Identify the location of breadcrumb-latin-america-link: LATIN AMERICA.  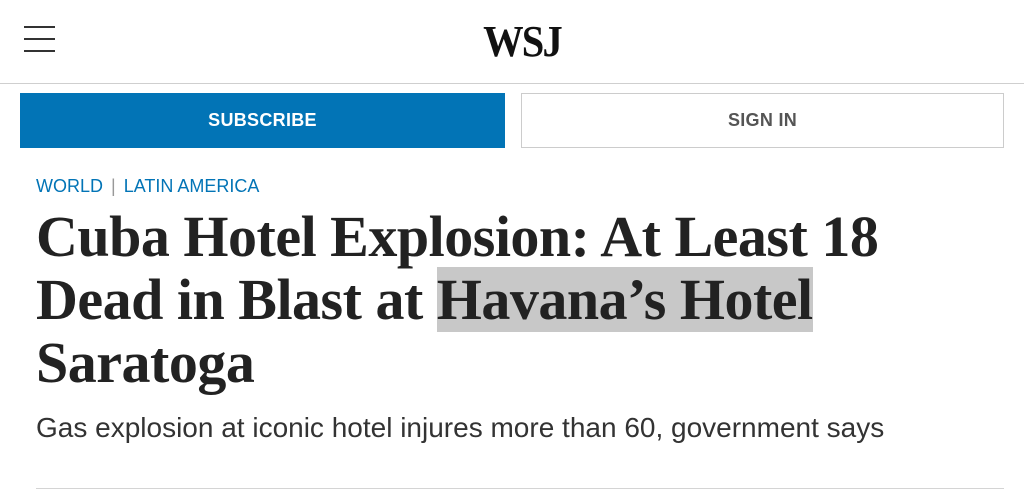
(192, 186).